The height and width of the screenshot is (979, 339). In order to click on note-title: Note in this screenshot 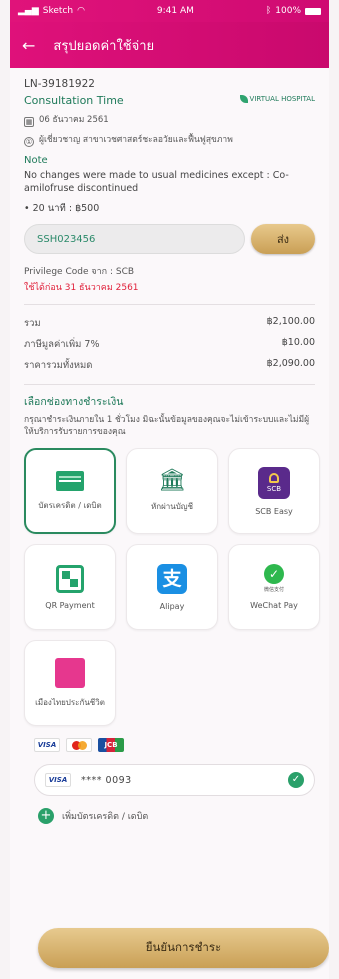, I will do `click(36, 160)`.